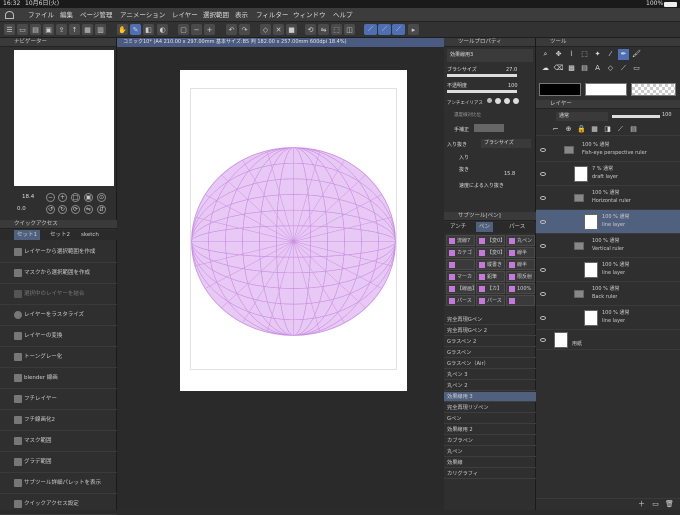 The width and height of the screenshot is (680, 515). I want to click on subtool-tab-perspective: パース, so click(517, 227).